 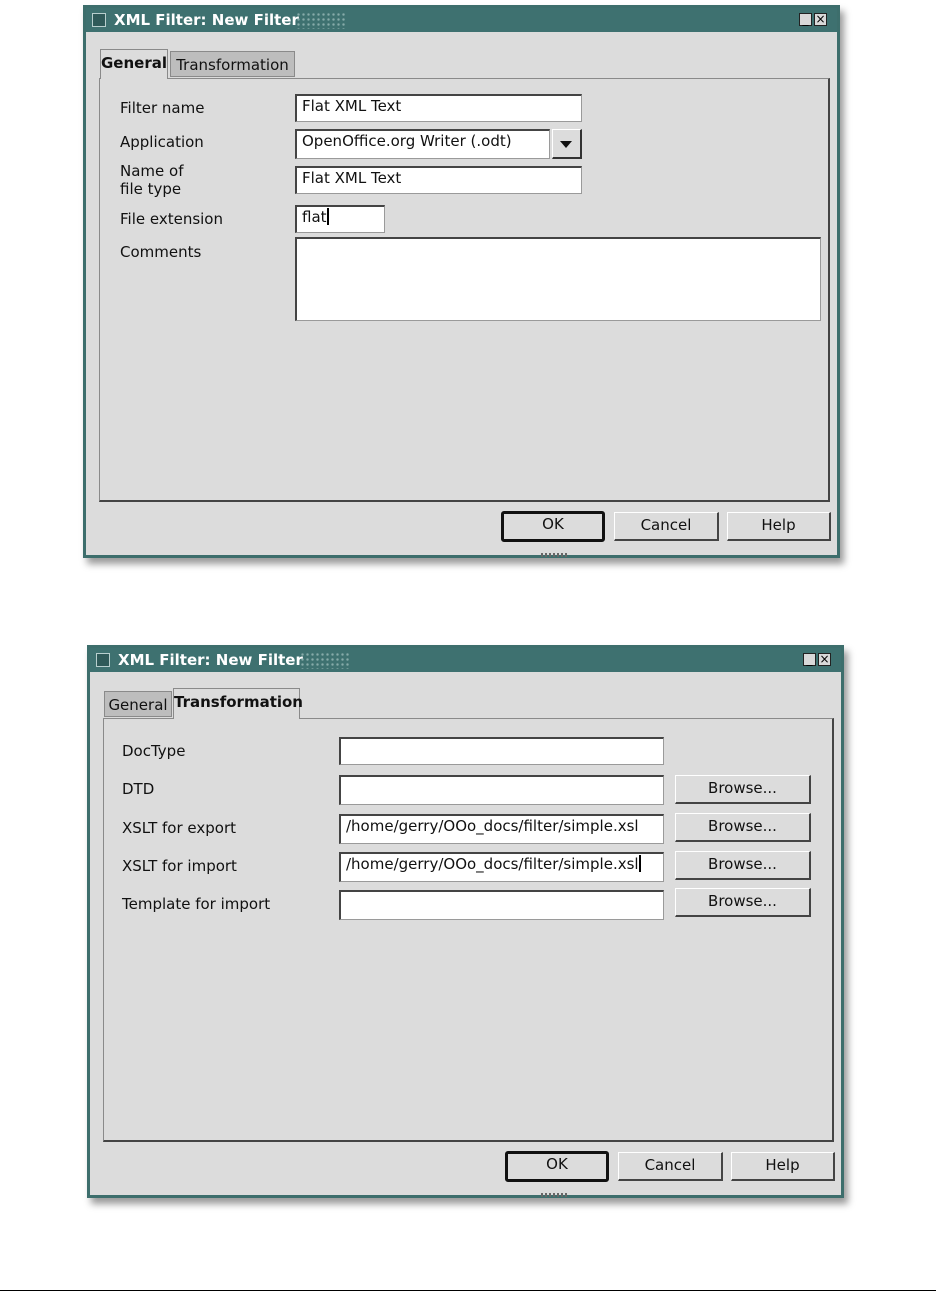 What do you see at coordinates (501, 829) in the screenshot?
I see `xslt-export-input: /home/gerry/OOo_docs/filter/simple.xsl` at bounding box center [501, 829].